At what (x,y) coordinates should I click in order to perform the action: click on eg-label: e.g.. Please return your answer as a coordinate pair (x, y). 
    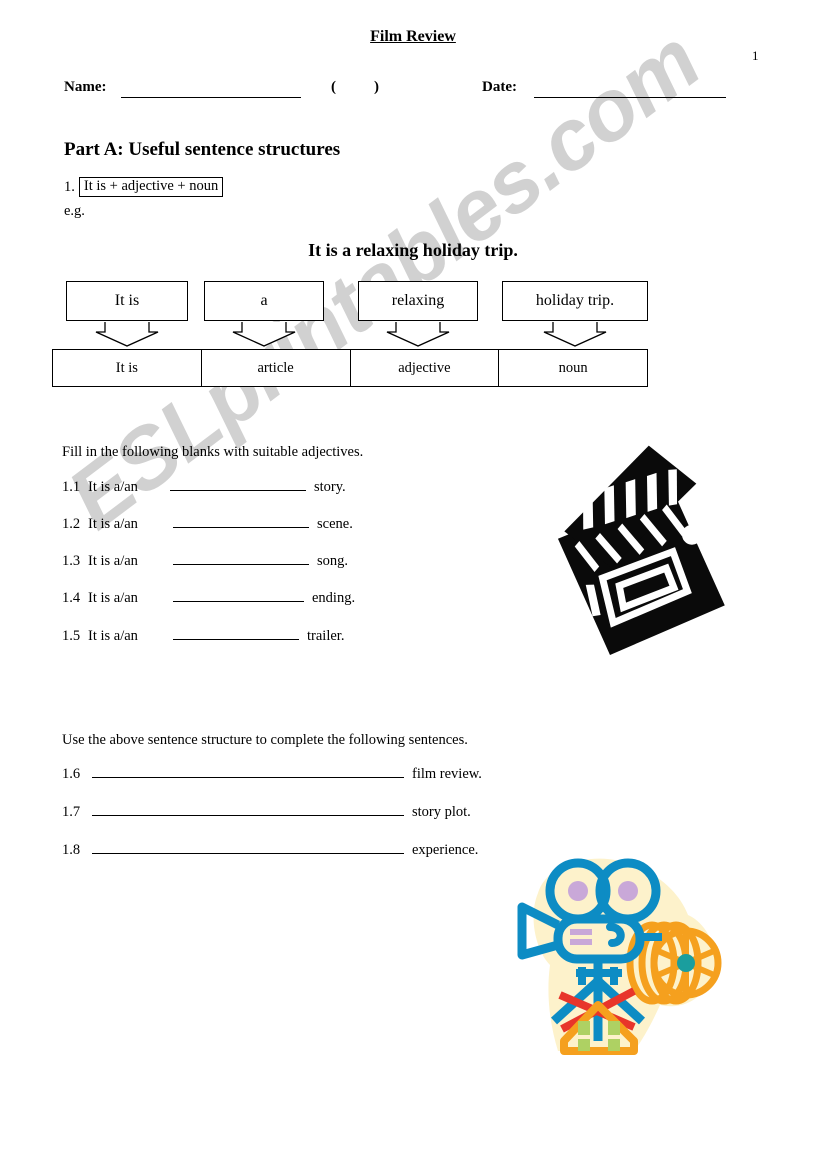
    Looking at the image, I should click on (74, 211).